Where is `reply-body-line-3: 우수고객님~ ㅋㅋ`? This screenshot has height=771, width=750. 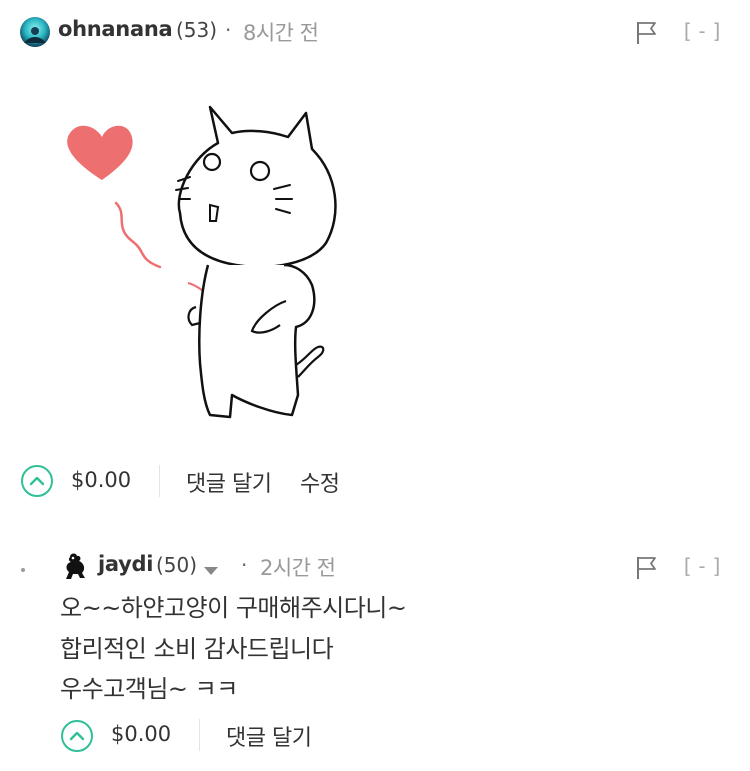
reply-body-line-3: 우수고객님~ ㅋㅋ is located at coordinates (149, 689).